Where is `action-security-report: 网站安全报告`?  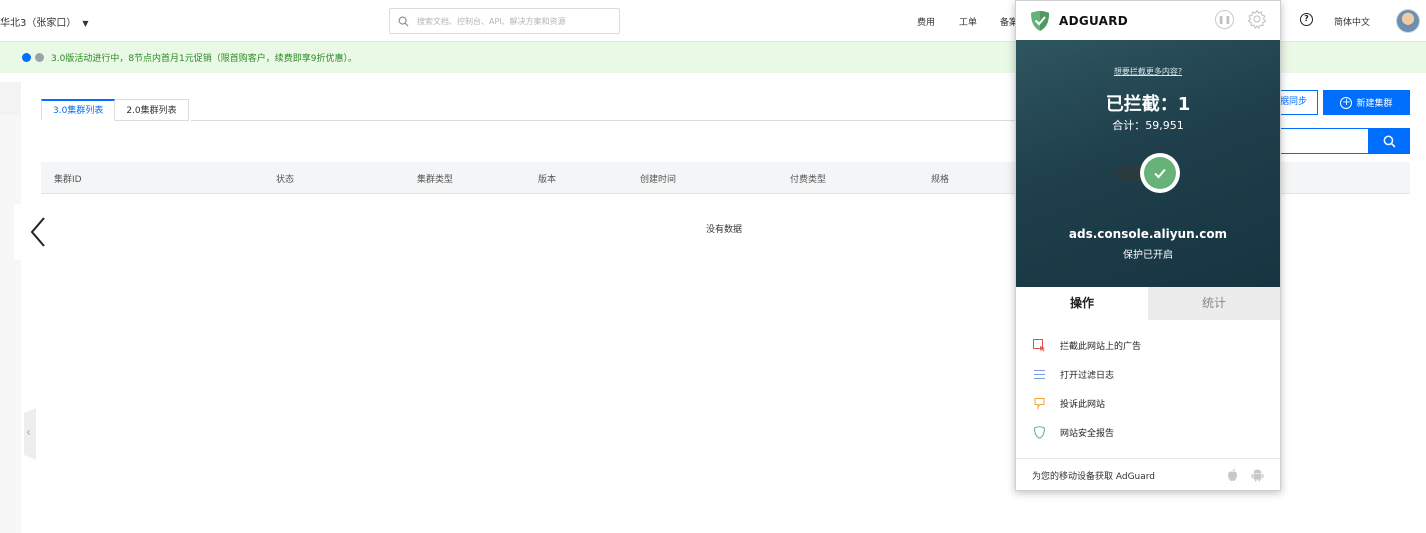 action-security-report: 网站安全报告 is located at coordinates (1148, 432).